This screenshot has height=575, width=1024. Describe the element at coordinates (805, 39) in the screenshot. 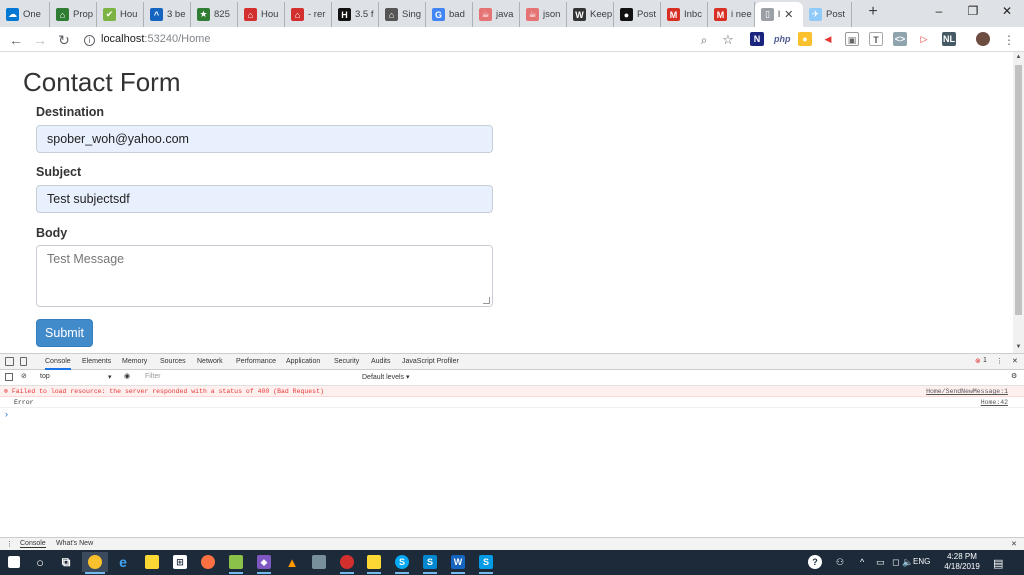

I see `colorpicker-extension-icon: ●` at that location.